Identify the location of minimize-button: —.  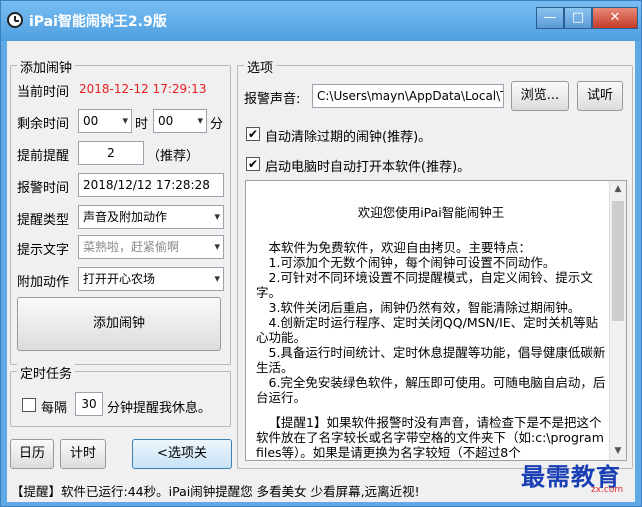
(550, 18).